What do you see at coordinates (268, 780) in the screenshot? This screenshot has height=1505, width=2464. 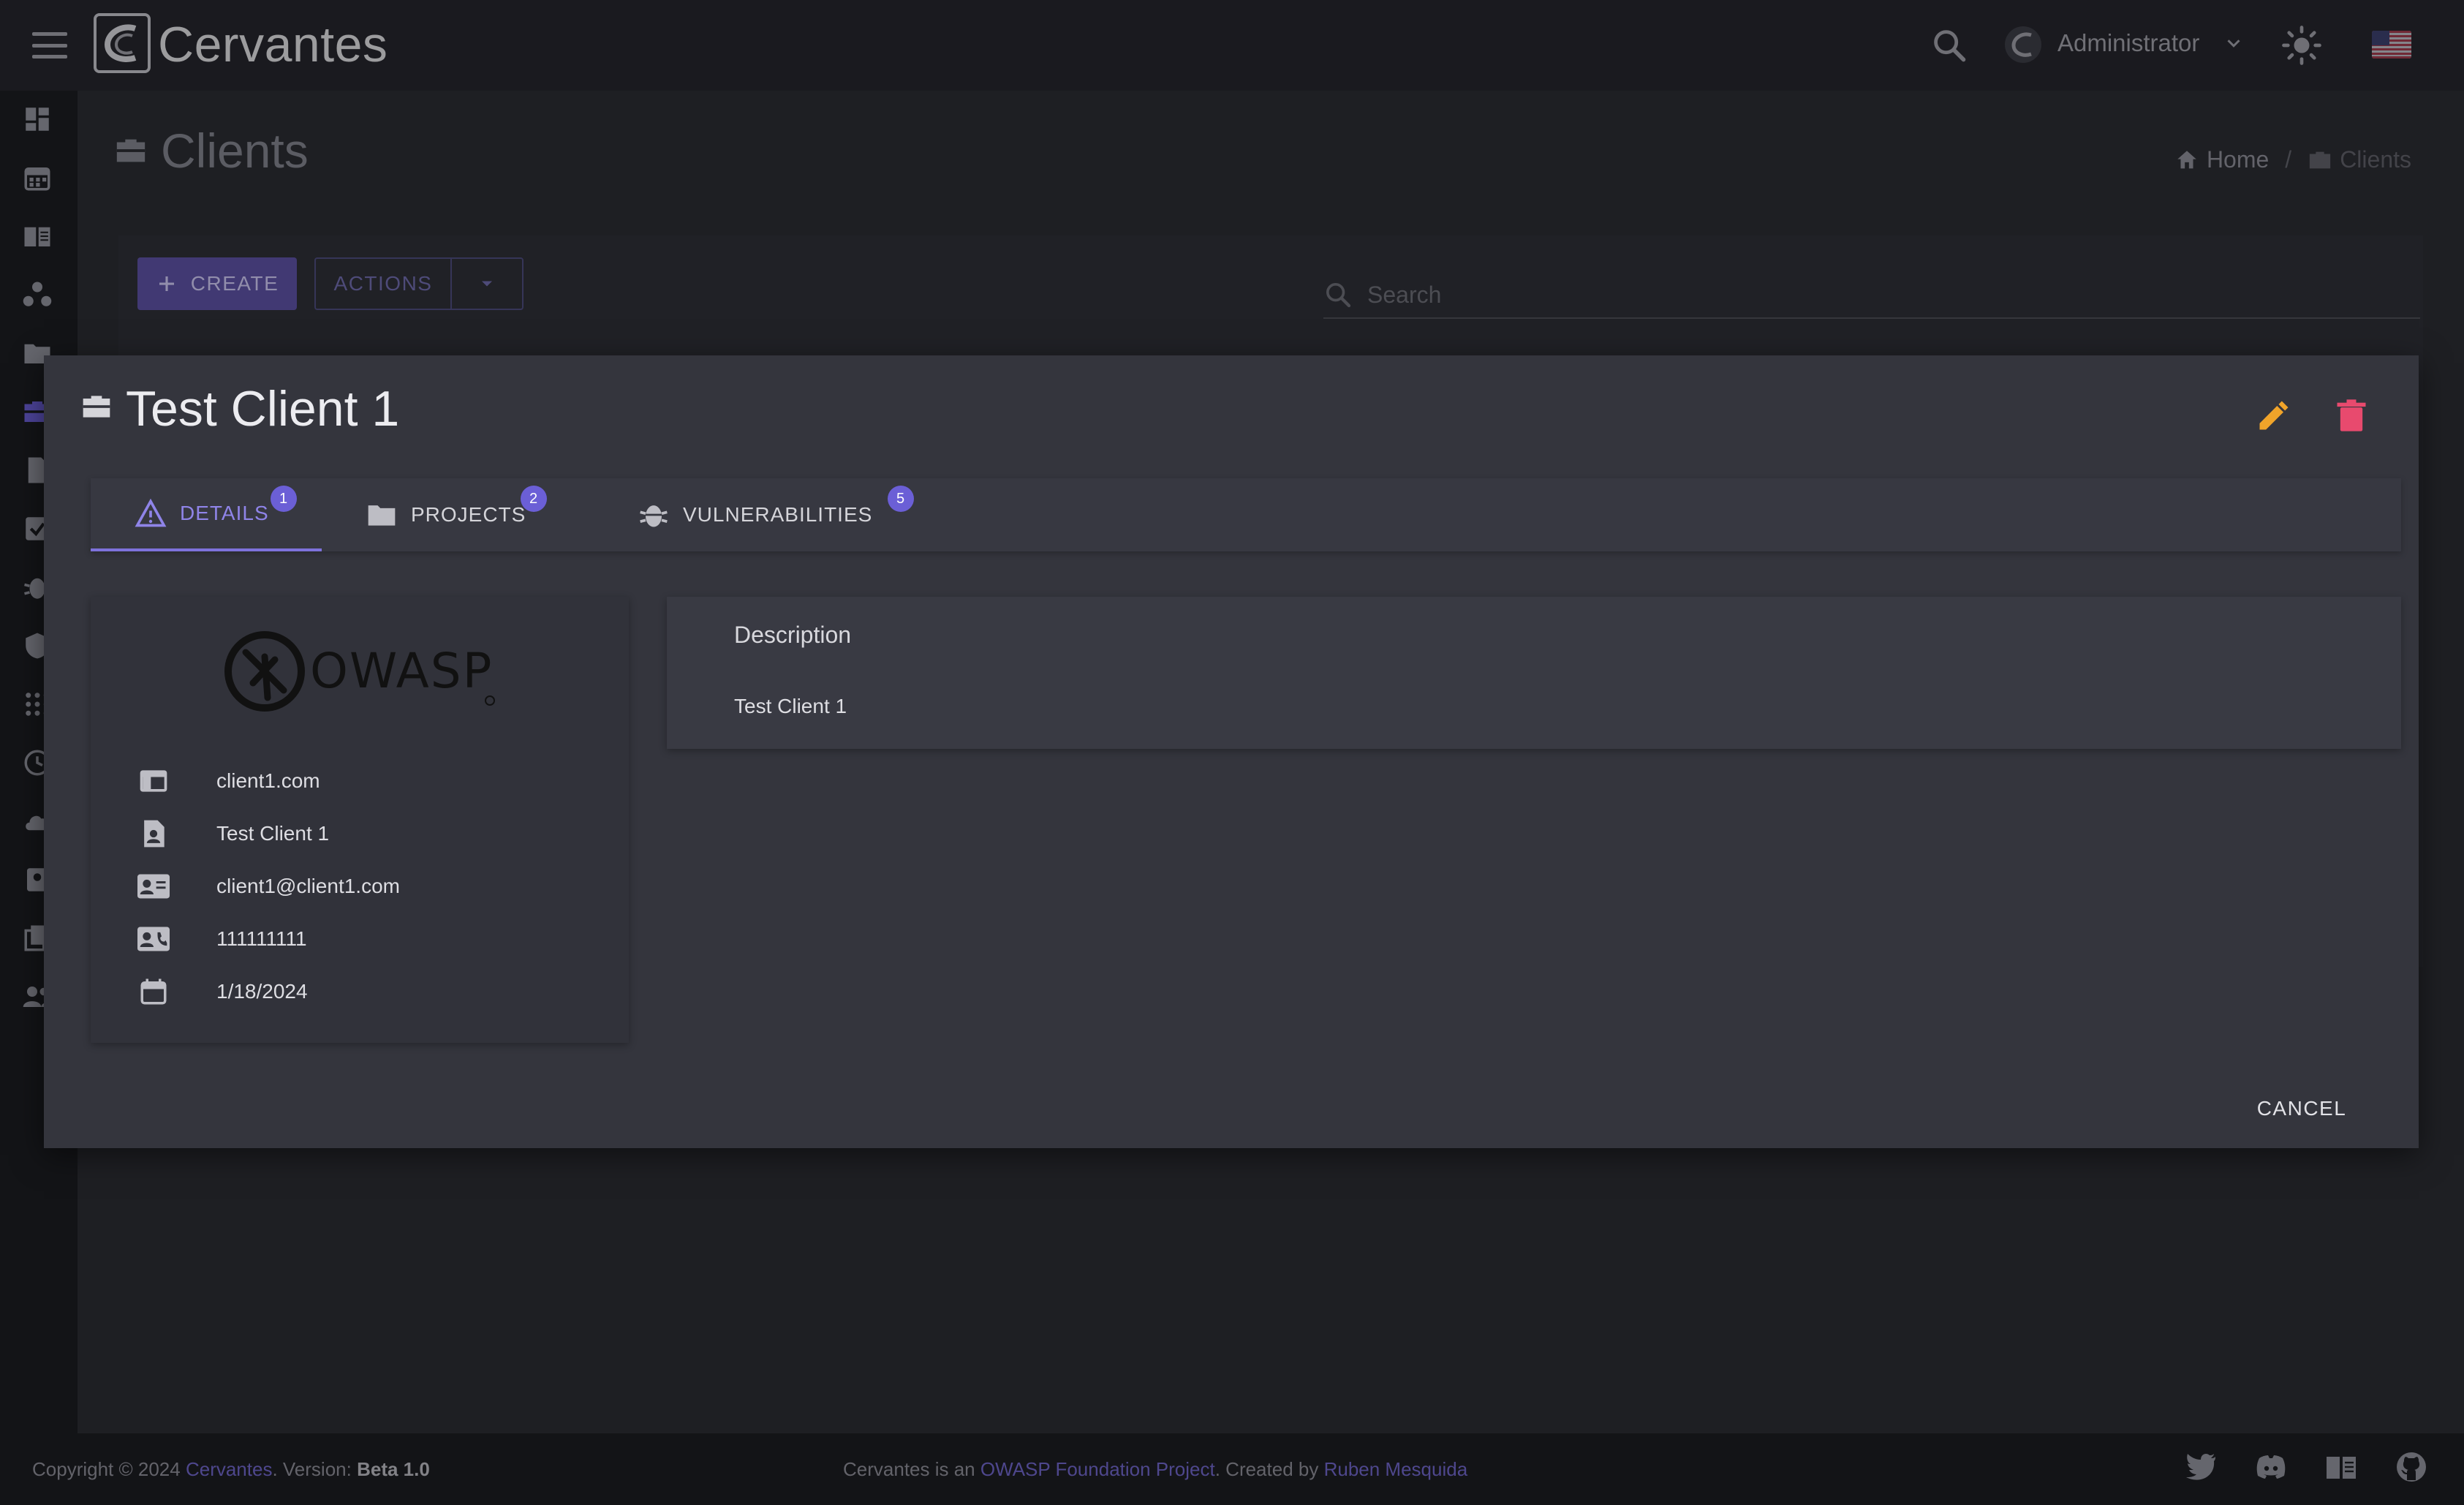 I see `client-url: client1.com` at bounding box center [268, 780].